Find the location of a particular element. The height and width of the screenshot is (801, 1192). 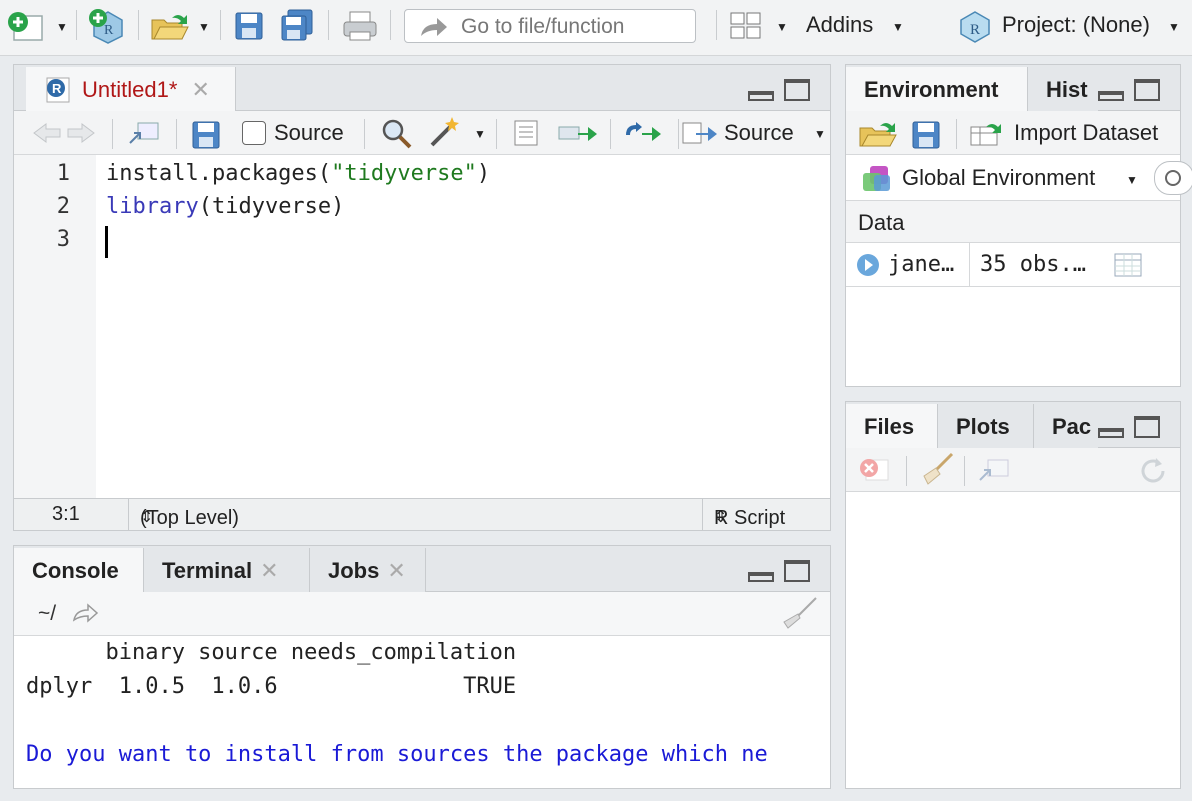

global-environment-icon is located at coordinates (876, 178).